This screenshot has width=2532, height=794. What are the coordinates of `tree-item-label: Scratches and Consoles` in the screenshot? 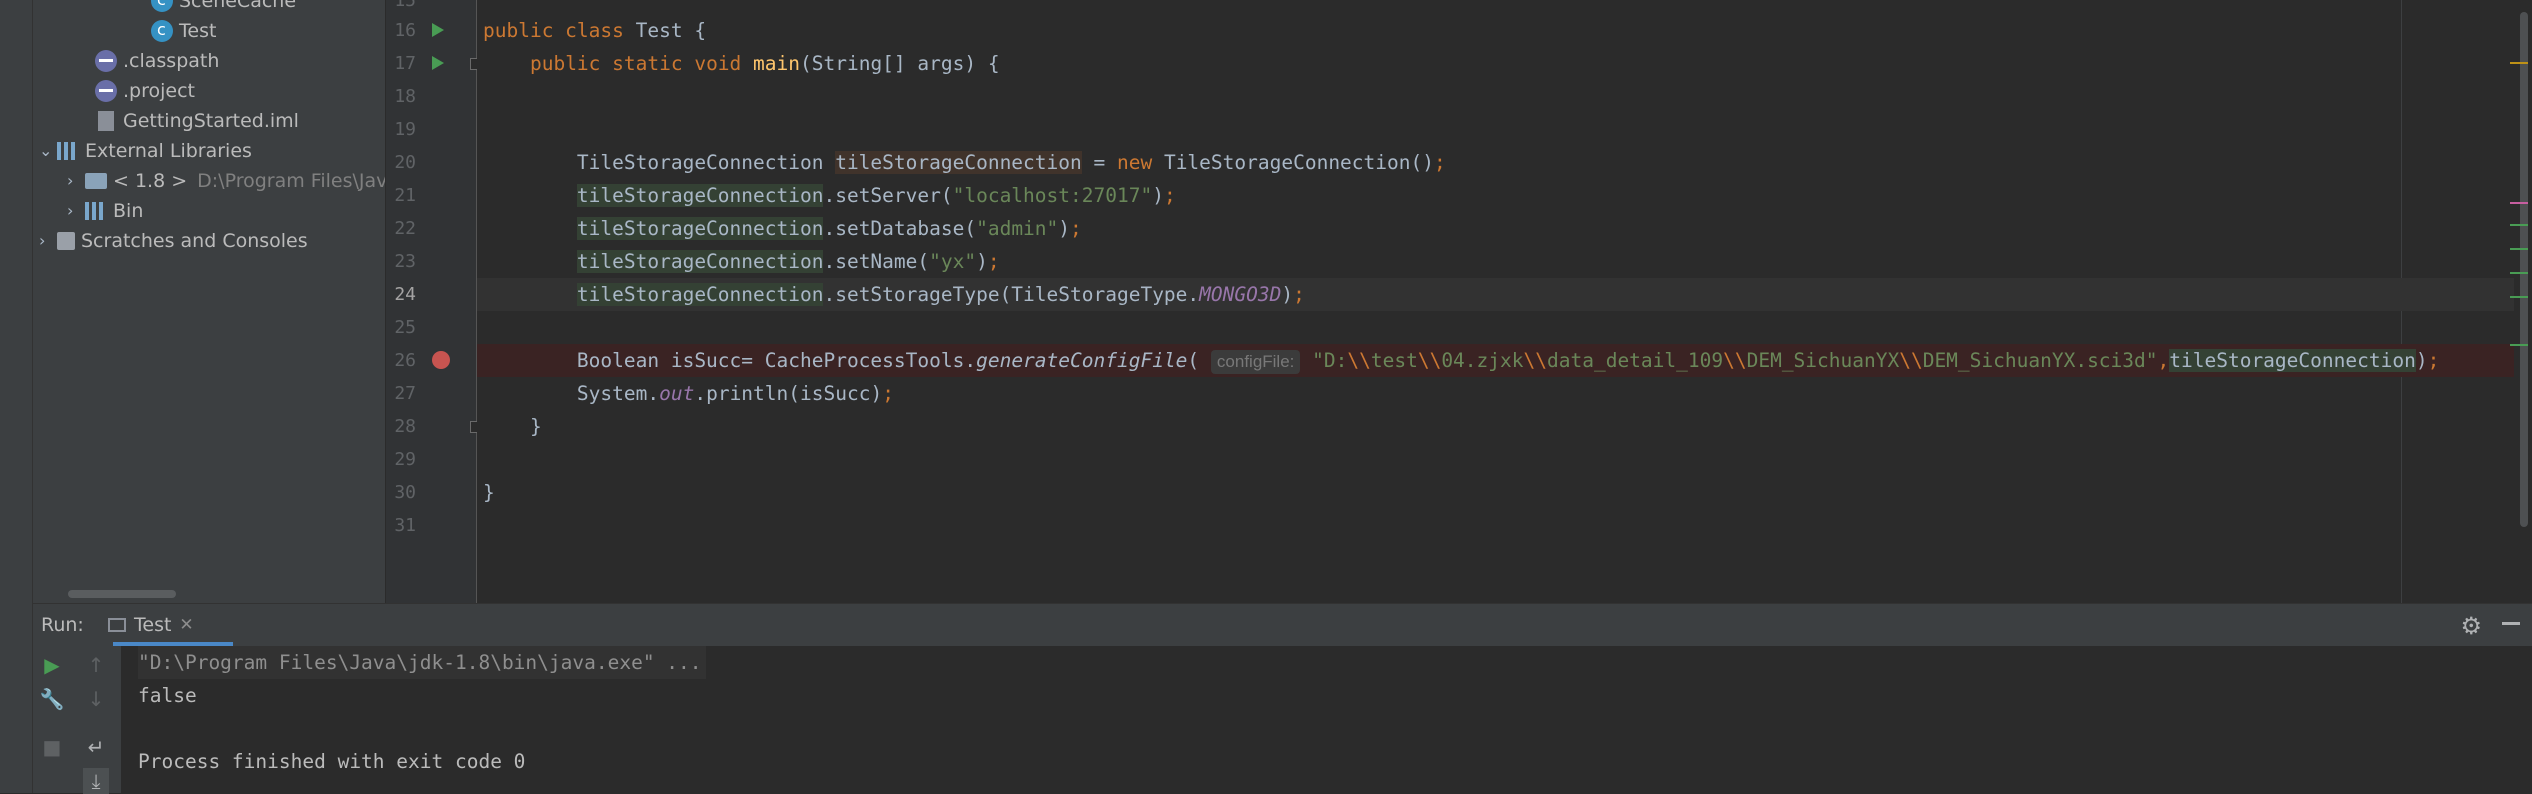 It's located at (194, 241).